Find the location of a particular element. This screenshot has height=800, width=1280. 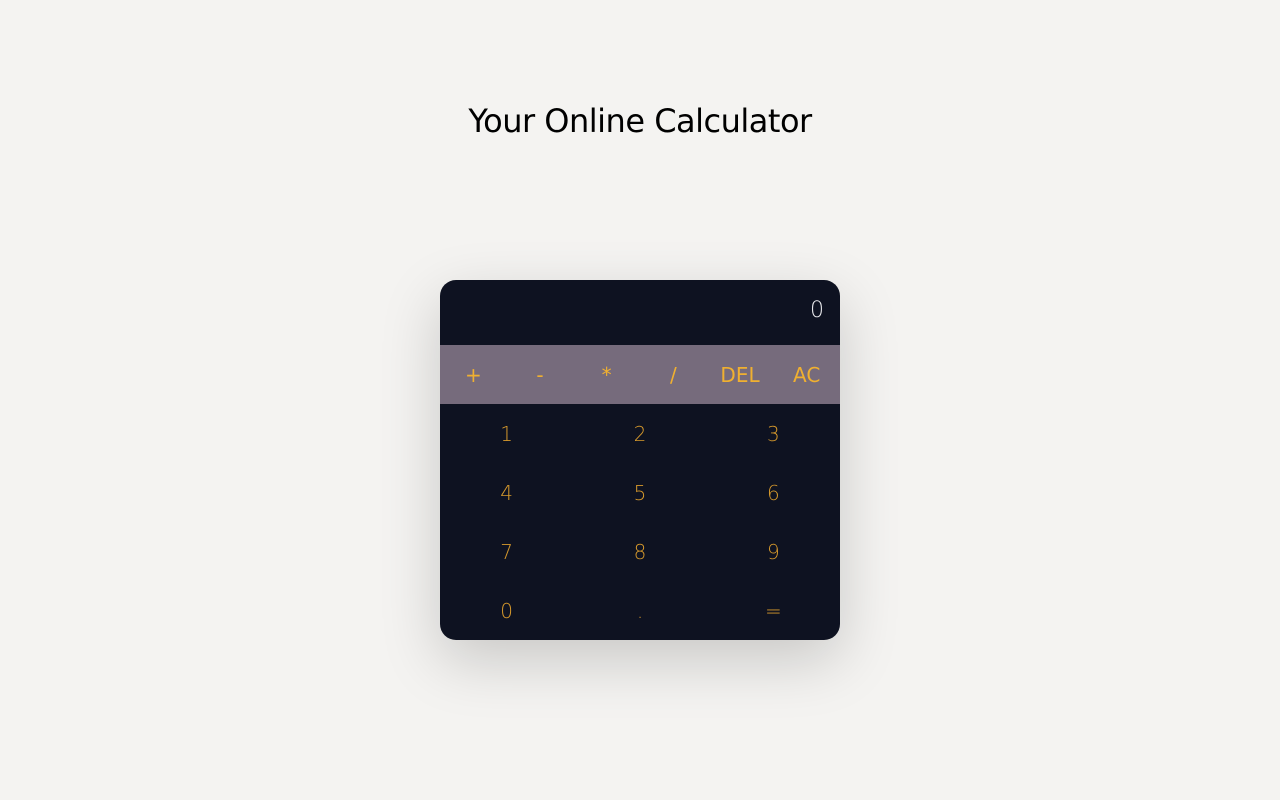

decimal-button: . is located at coordinates (639, 610).